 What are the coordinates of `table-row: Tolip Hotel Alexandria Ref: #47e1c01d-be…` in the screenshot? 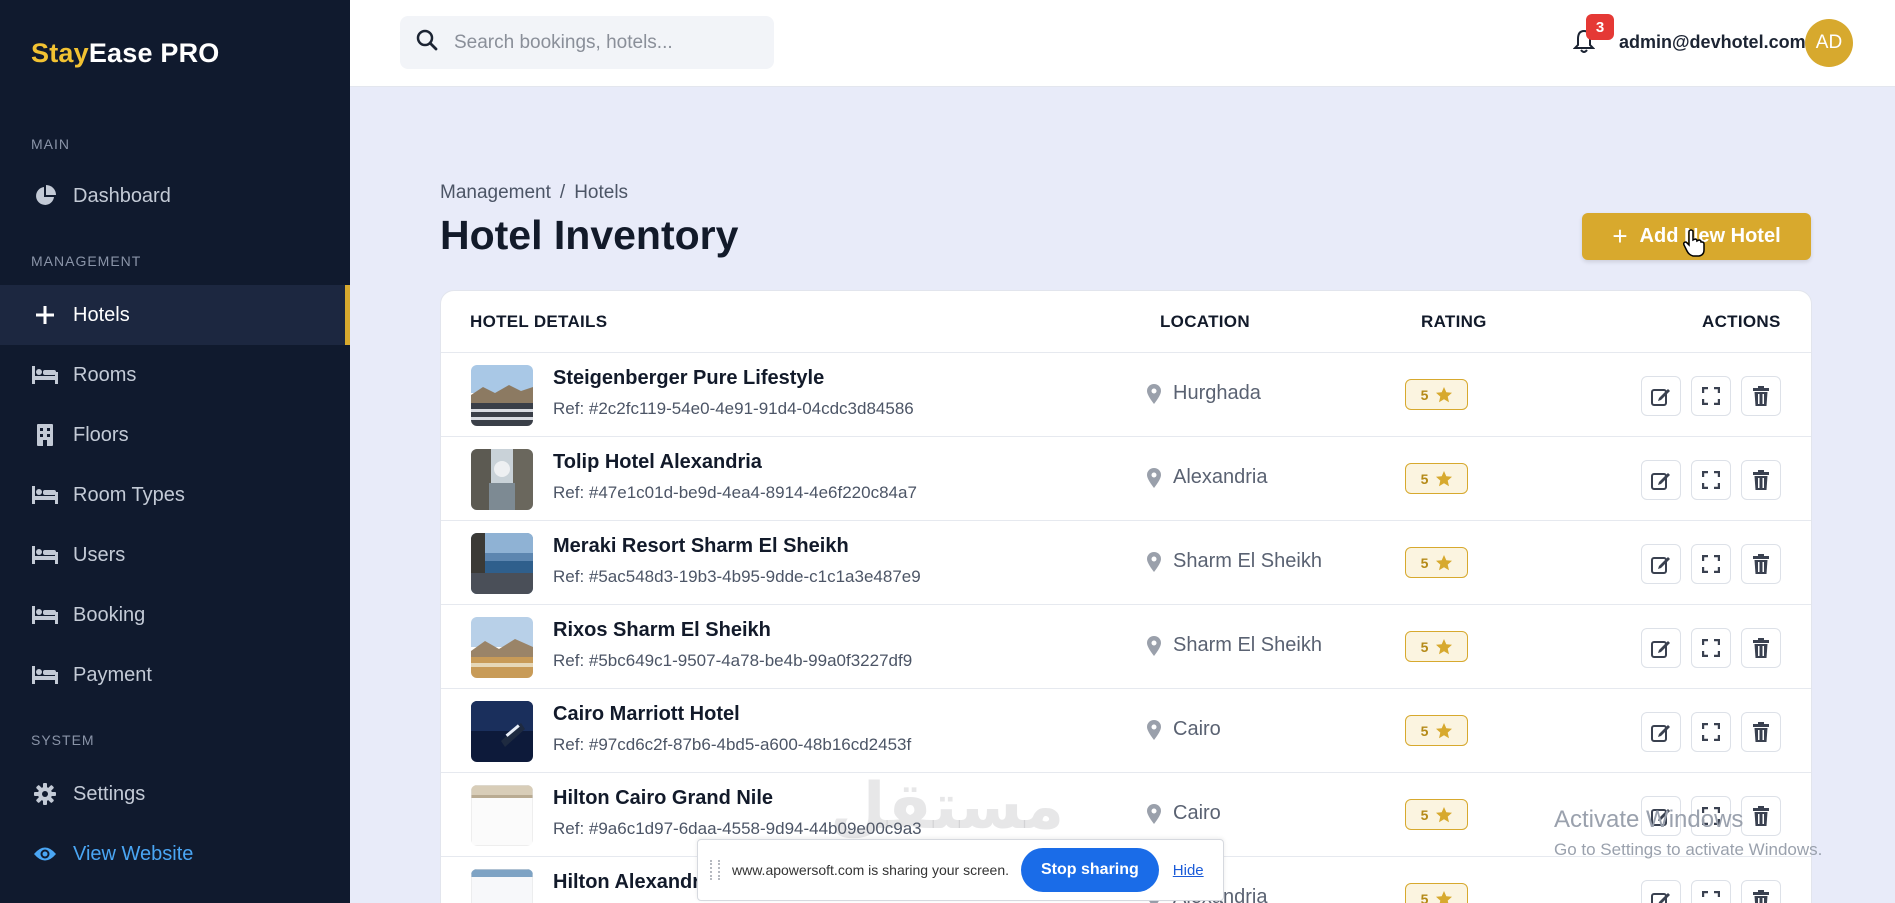 It's located at (1126, 478).